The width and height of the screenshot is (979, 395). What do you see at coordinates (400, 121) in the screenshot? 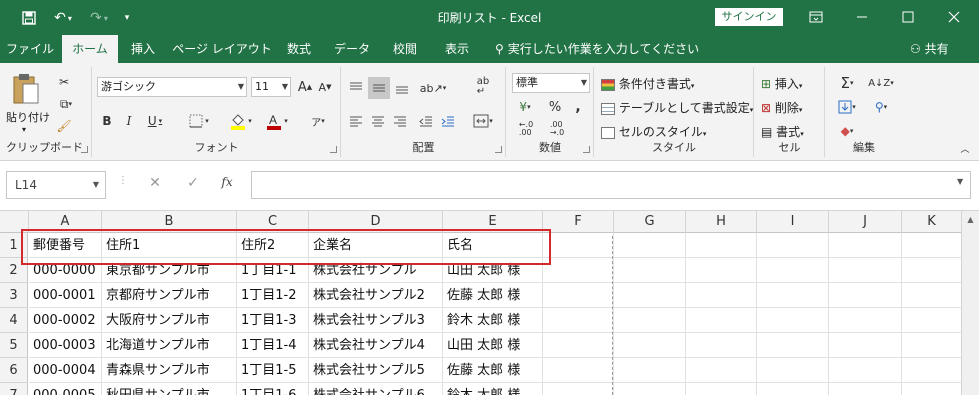
I see `align-right-icon` at bounding box center [400, 121].